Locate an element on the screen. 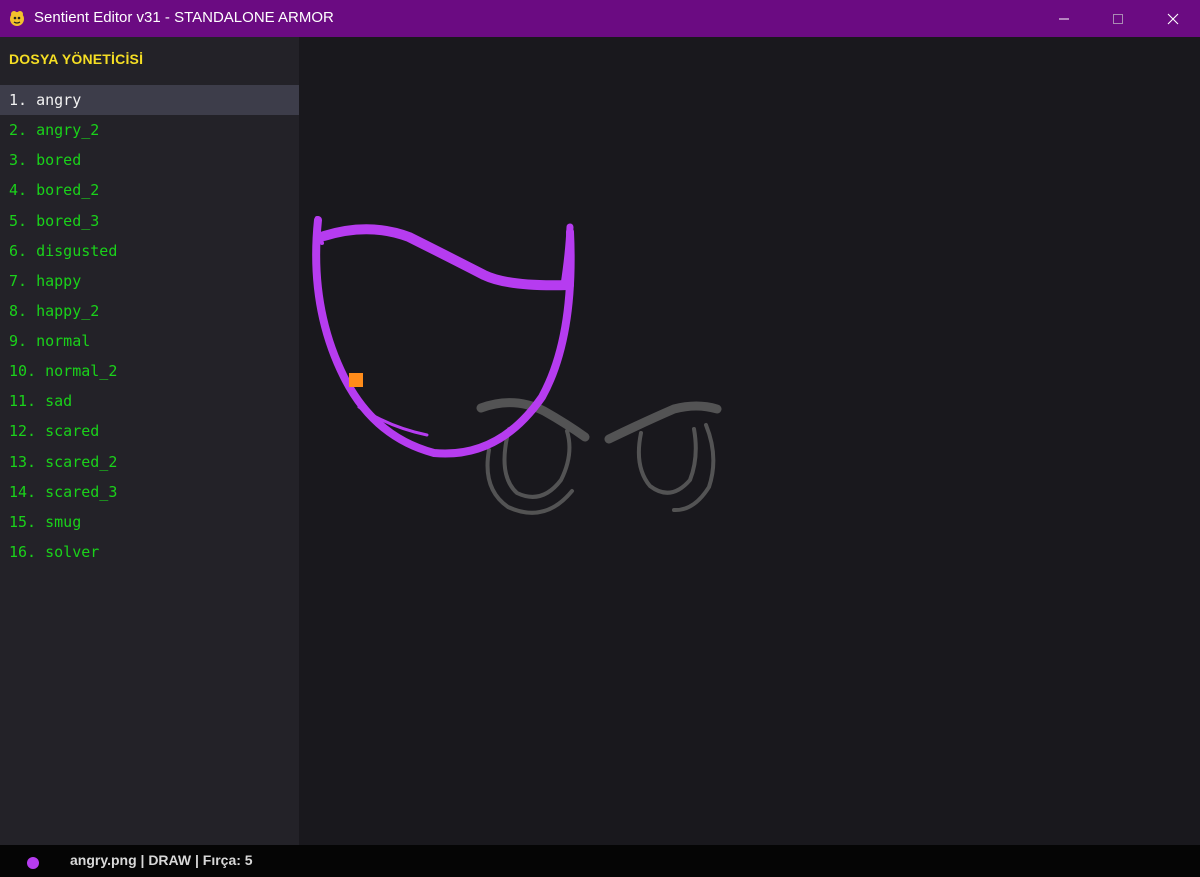 Image resolution: width=1200 pixels, height=877 pixels. file-list-item: 13. scared_2 is located at coordinates (149, 462).